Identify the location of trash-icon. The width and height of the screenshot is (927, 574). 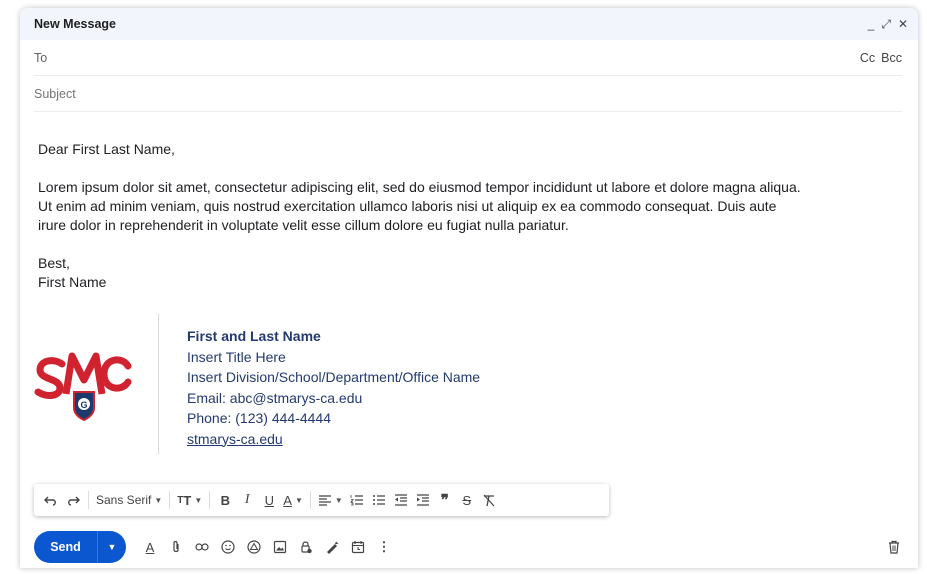
(894, 547).